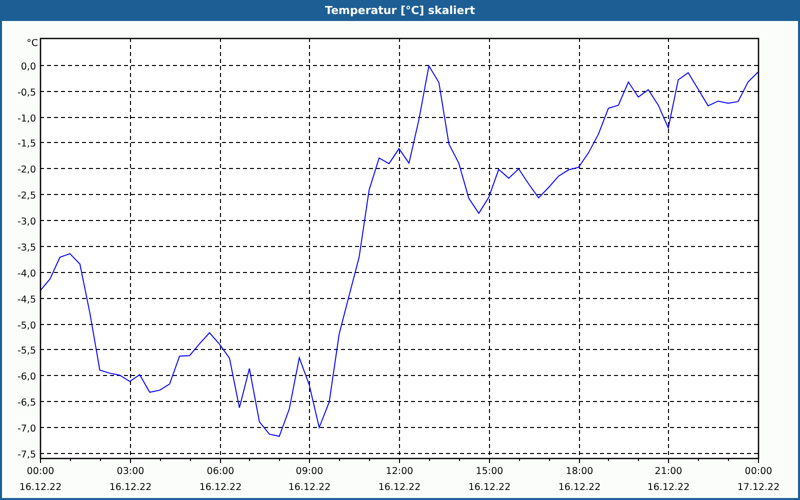 The image size is (800, 500). I want to click on y-axis-label: -5,5, so click(26, 351).